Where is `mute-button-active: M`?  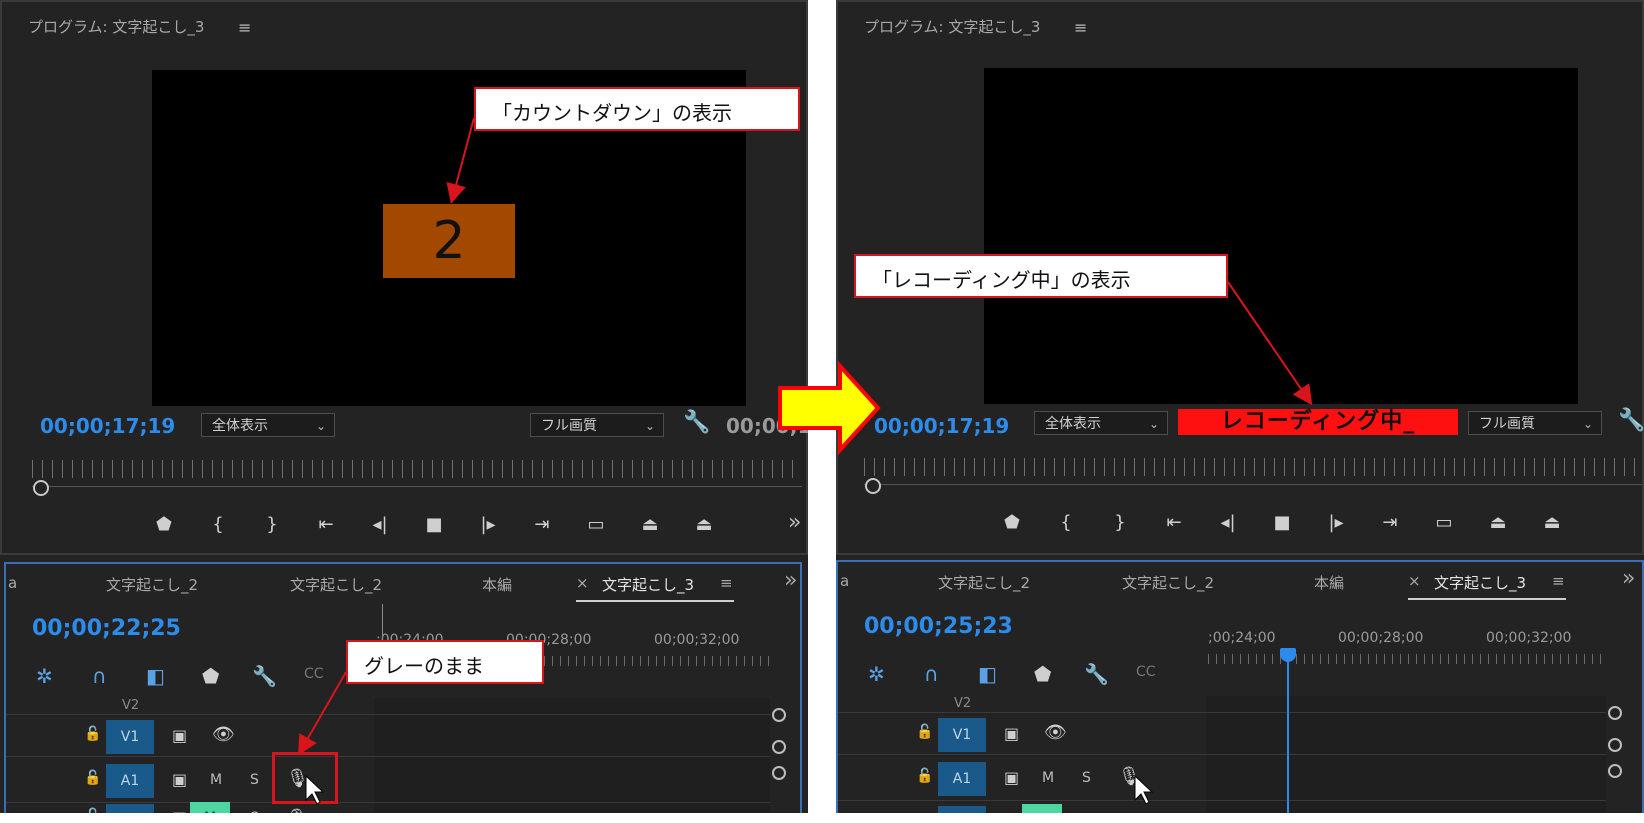
mute-button-active: M is located at coordinates (210, 807).